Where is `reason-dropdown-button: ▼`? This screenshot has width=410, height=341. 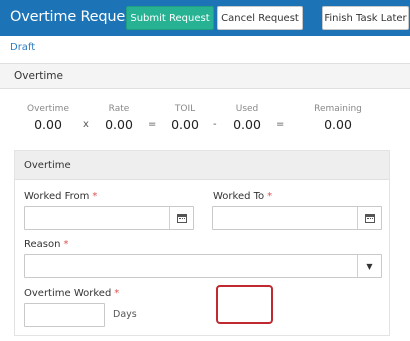
reason-dropdown-button: ▼ is located at coordinates (369, 266).